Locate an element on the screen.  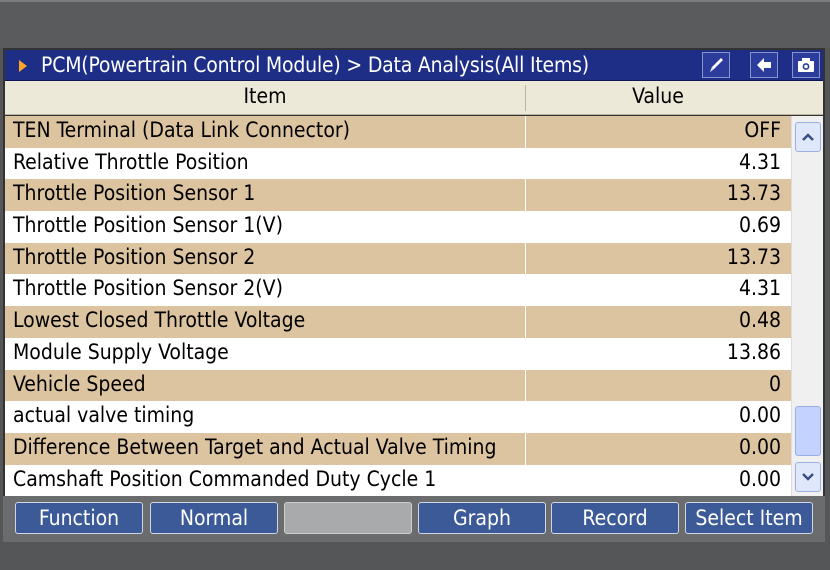
table-row: Relative Throttle Position 4.31 is located at coordinates (398, 163).